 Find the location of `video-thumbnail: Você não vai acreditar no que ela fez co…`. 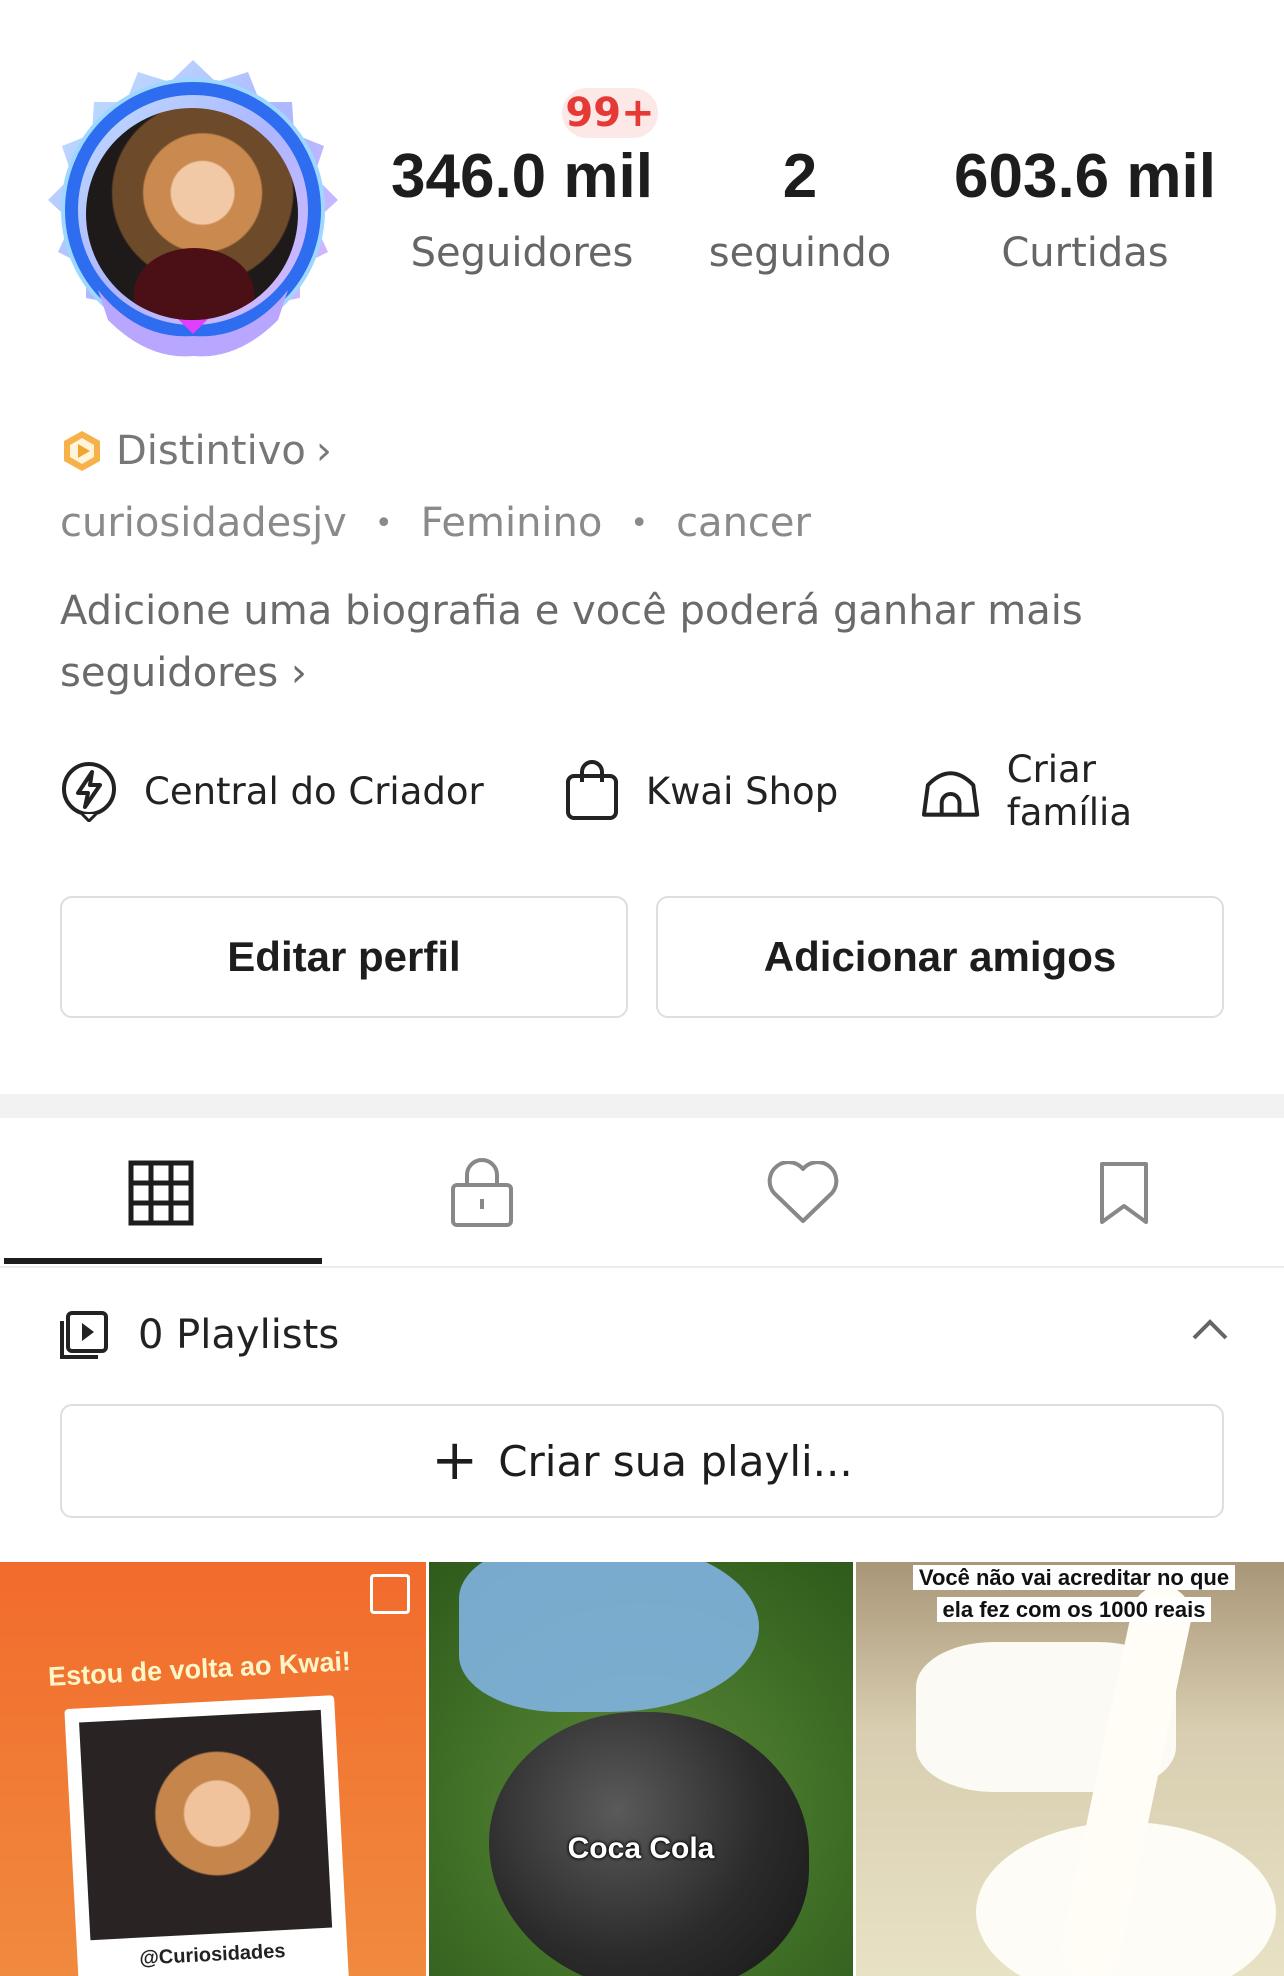

video-thumbnail: Você não vai acreditar no que ela fez co… is located at coordinates (1070, 1769).